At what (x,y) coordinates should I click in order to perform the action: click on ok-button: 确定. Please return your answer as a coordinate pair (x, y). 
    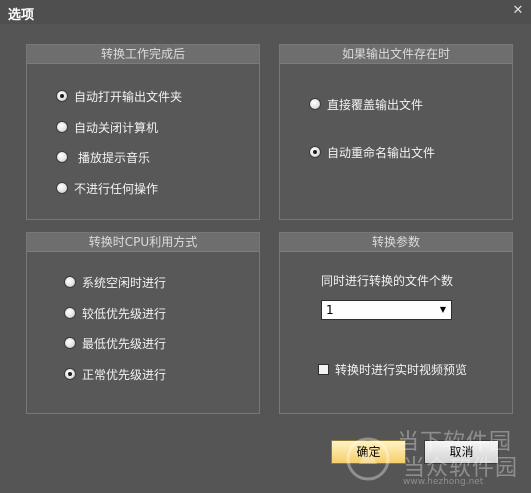
    Looking at the image, I should click on (368, 452).